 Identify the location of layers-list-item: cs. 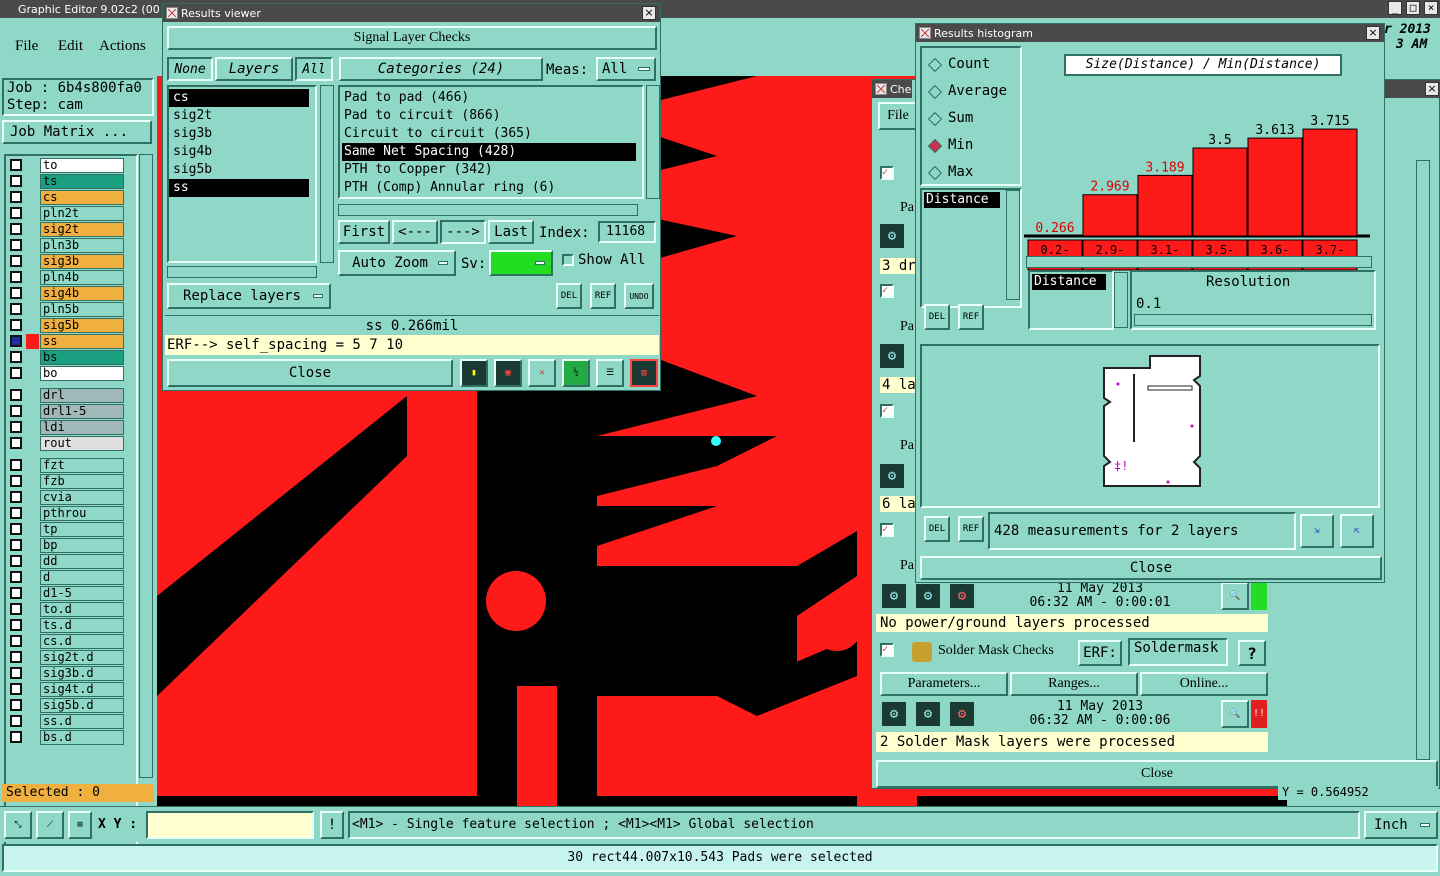
(239, 98).